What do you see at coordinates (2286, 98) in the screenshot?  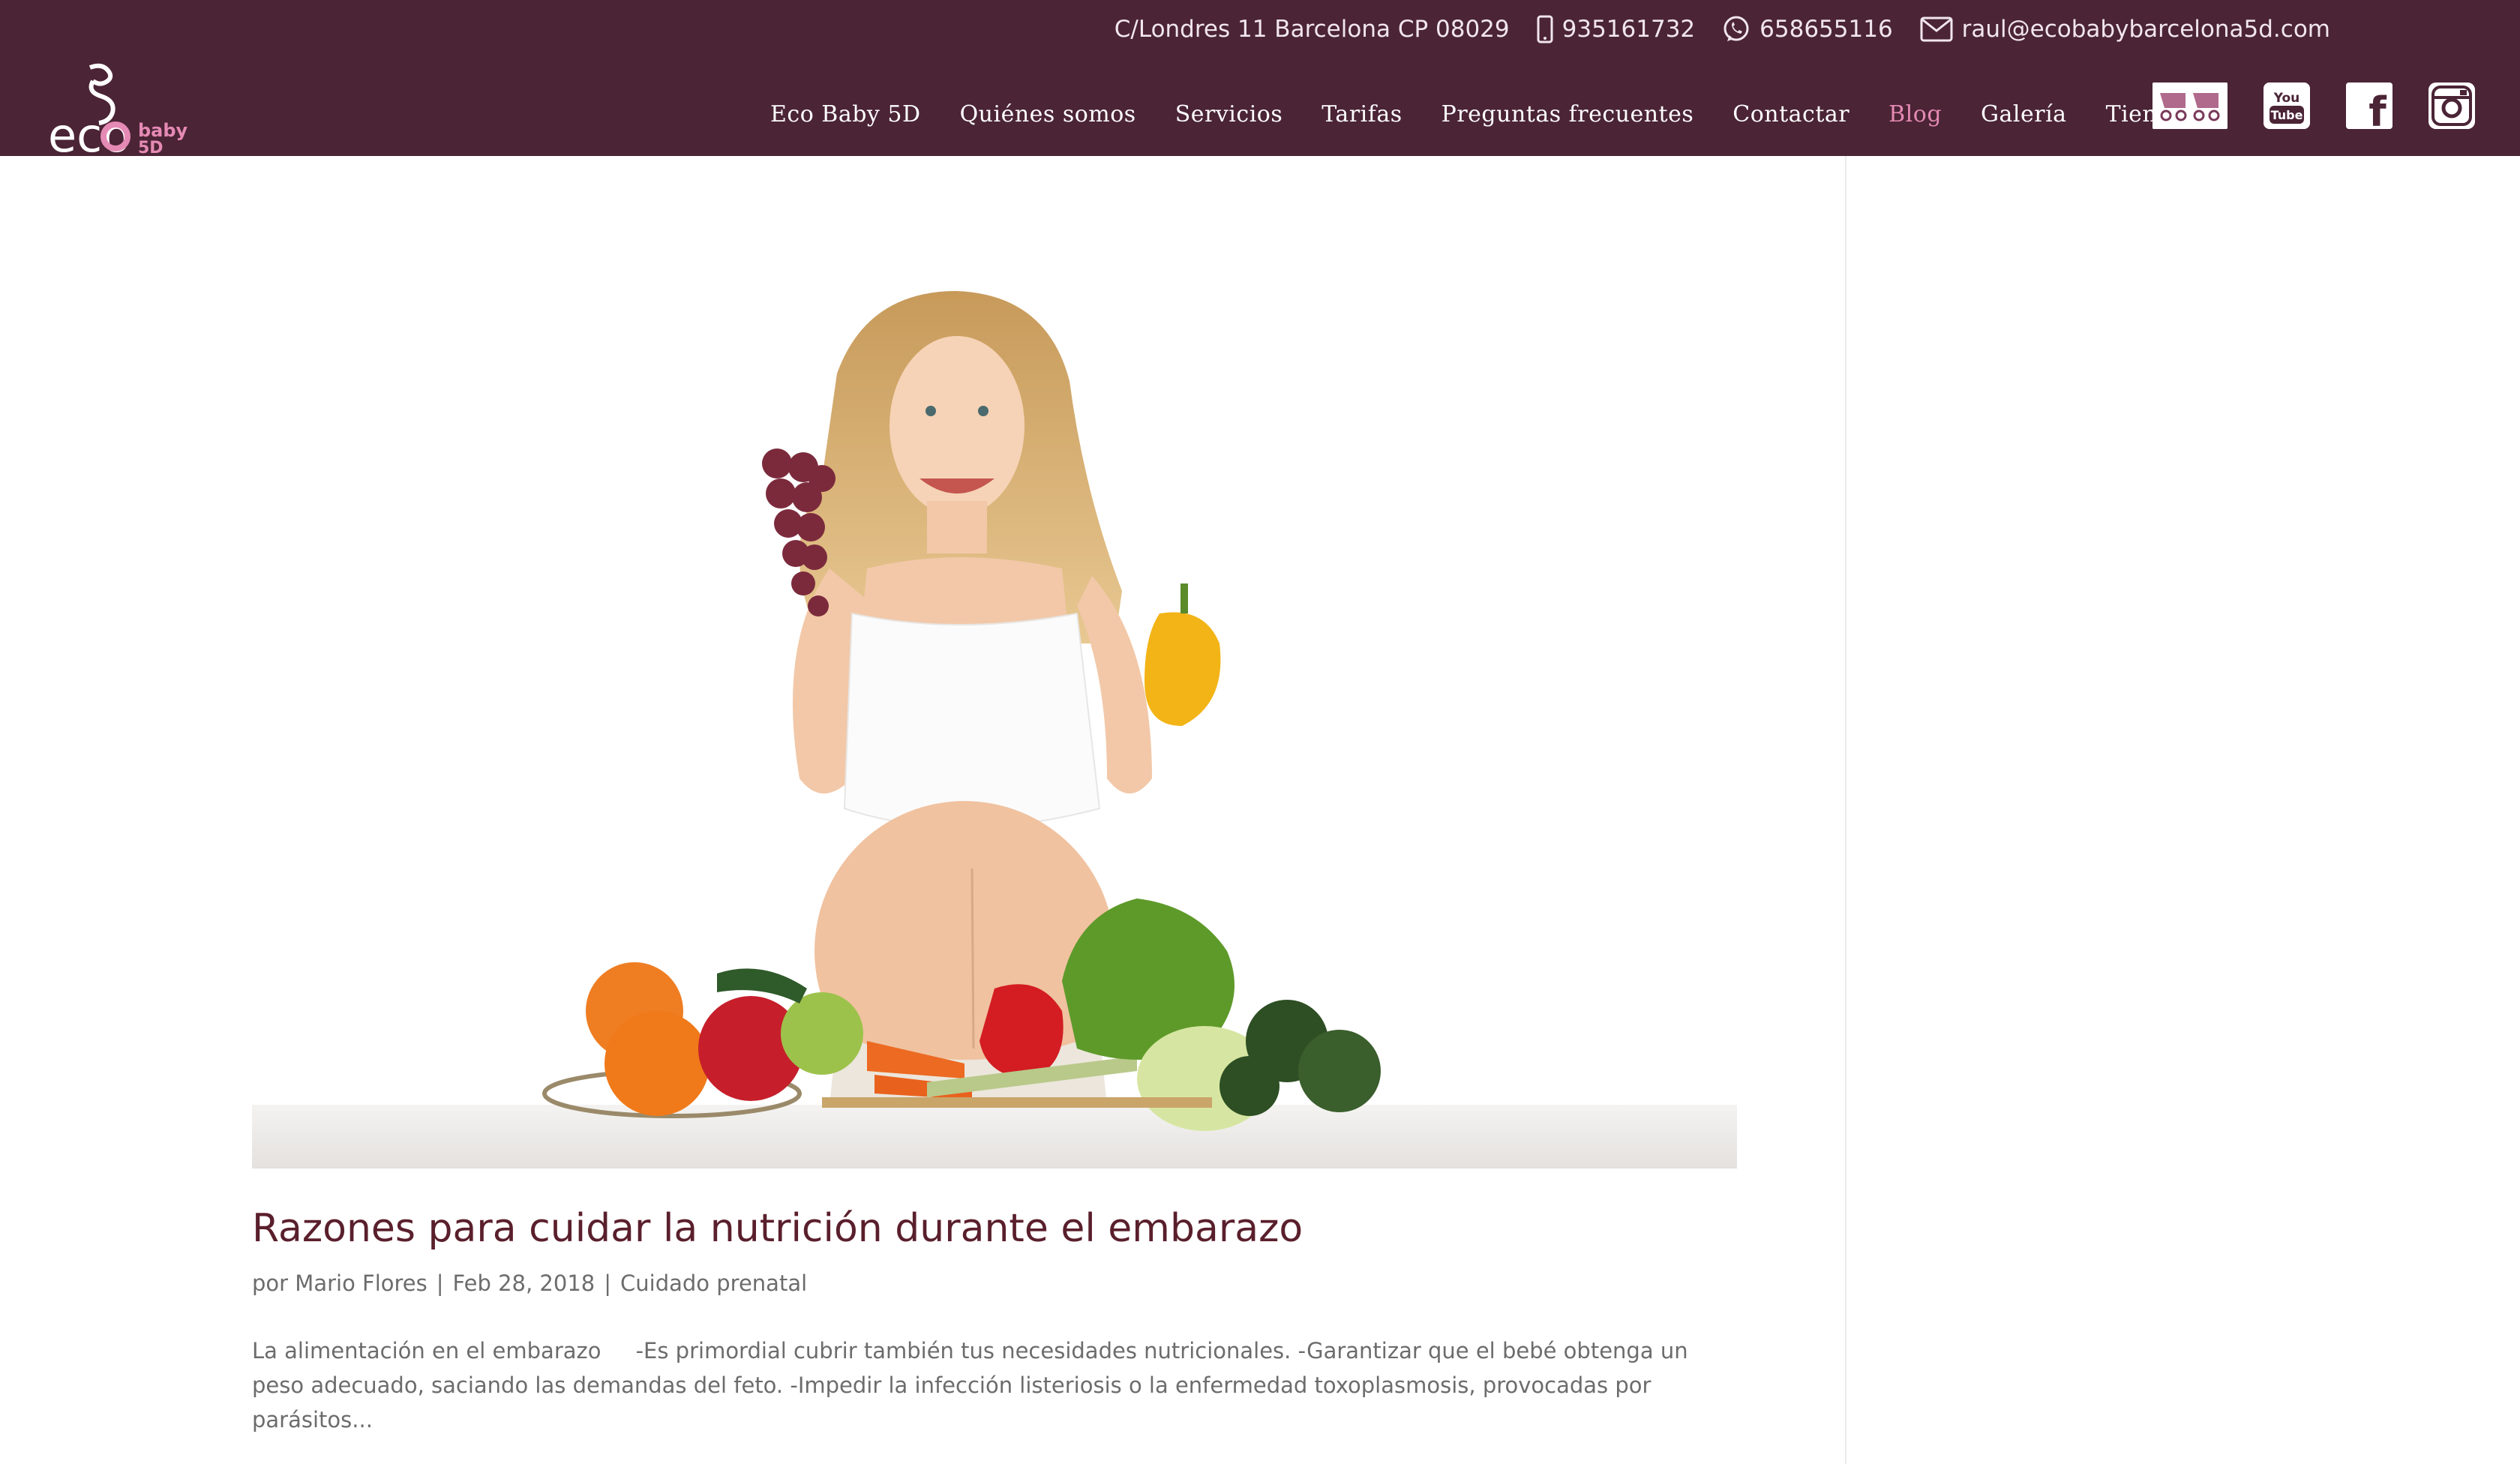 I see `svg-text: You` at bounding box center [2286, 98].